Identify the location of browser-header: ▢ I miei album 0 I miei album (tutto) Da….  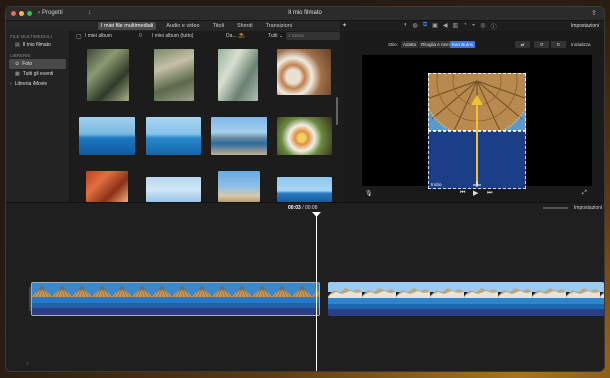
(206, 36).